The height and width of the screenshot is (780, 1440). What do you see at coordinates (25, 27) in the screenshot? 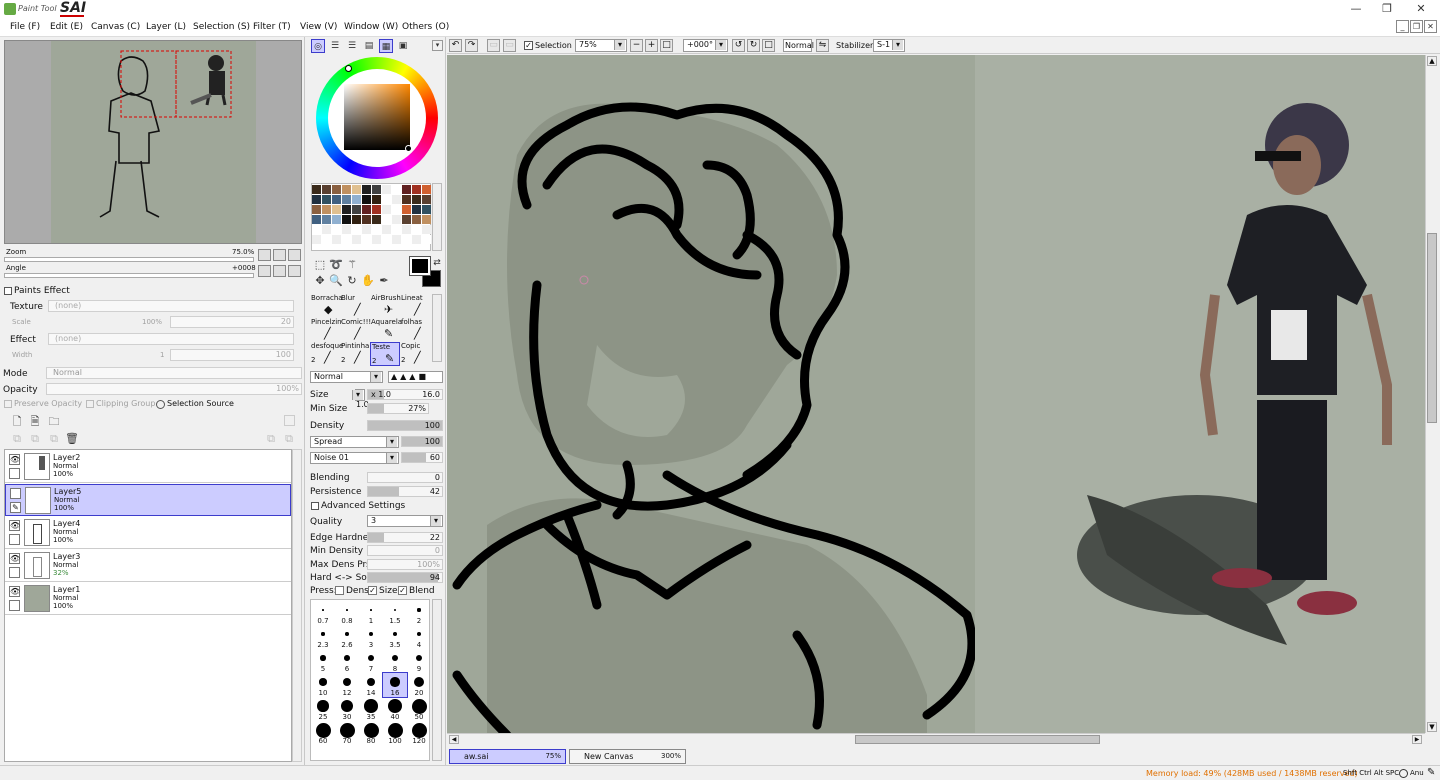
I see `menu-file: File (F)` at bounding box center [25, 27].